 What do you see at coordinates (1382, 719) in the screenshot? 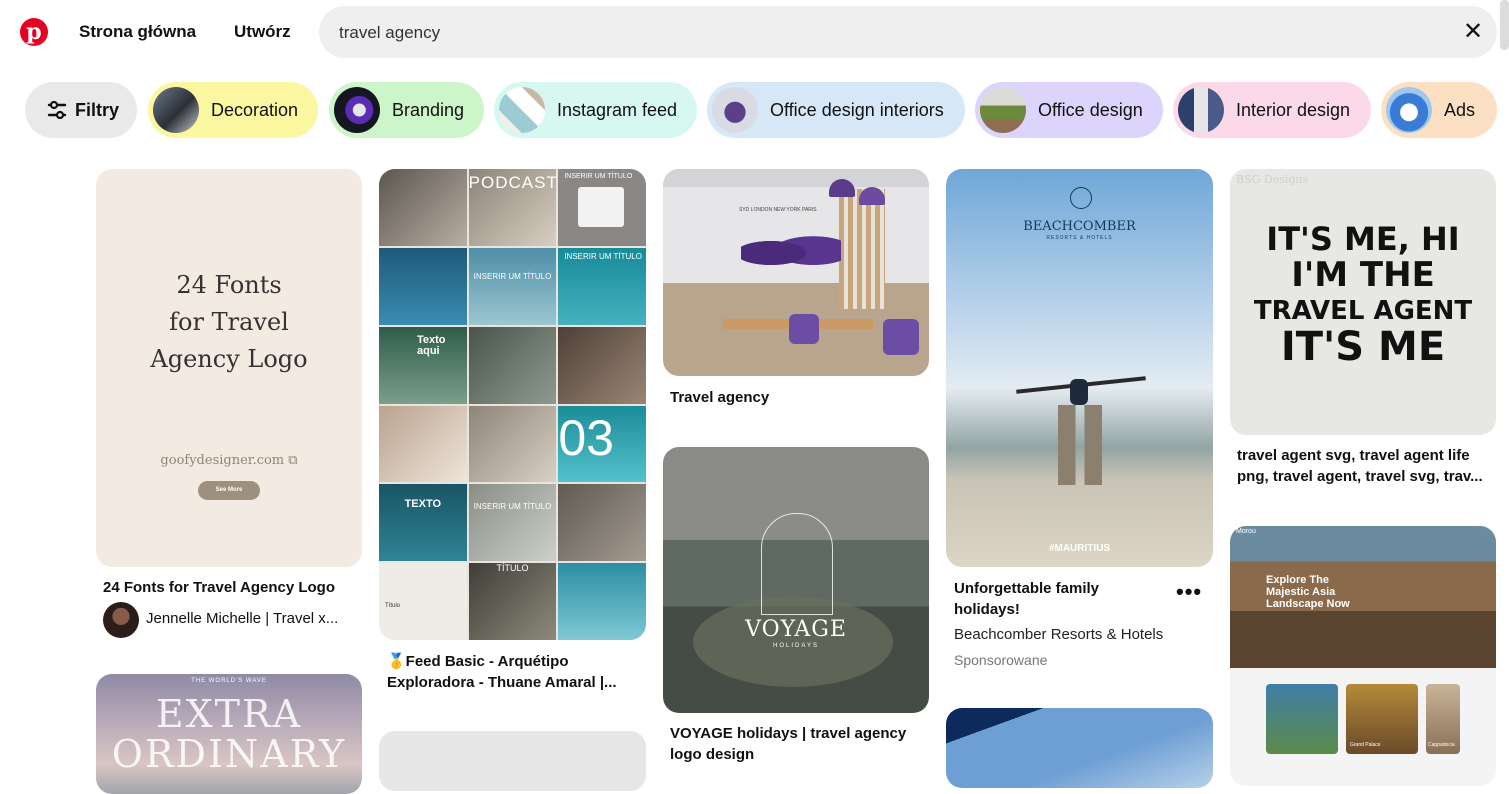
I see `destination-card: Grand Palace` at bounding box center [1382, 719].